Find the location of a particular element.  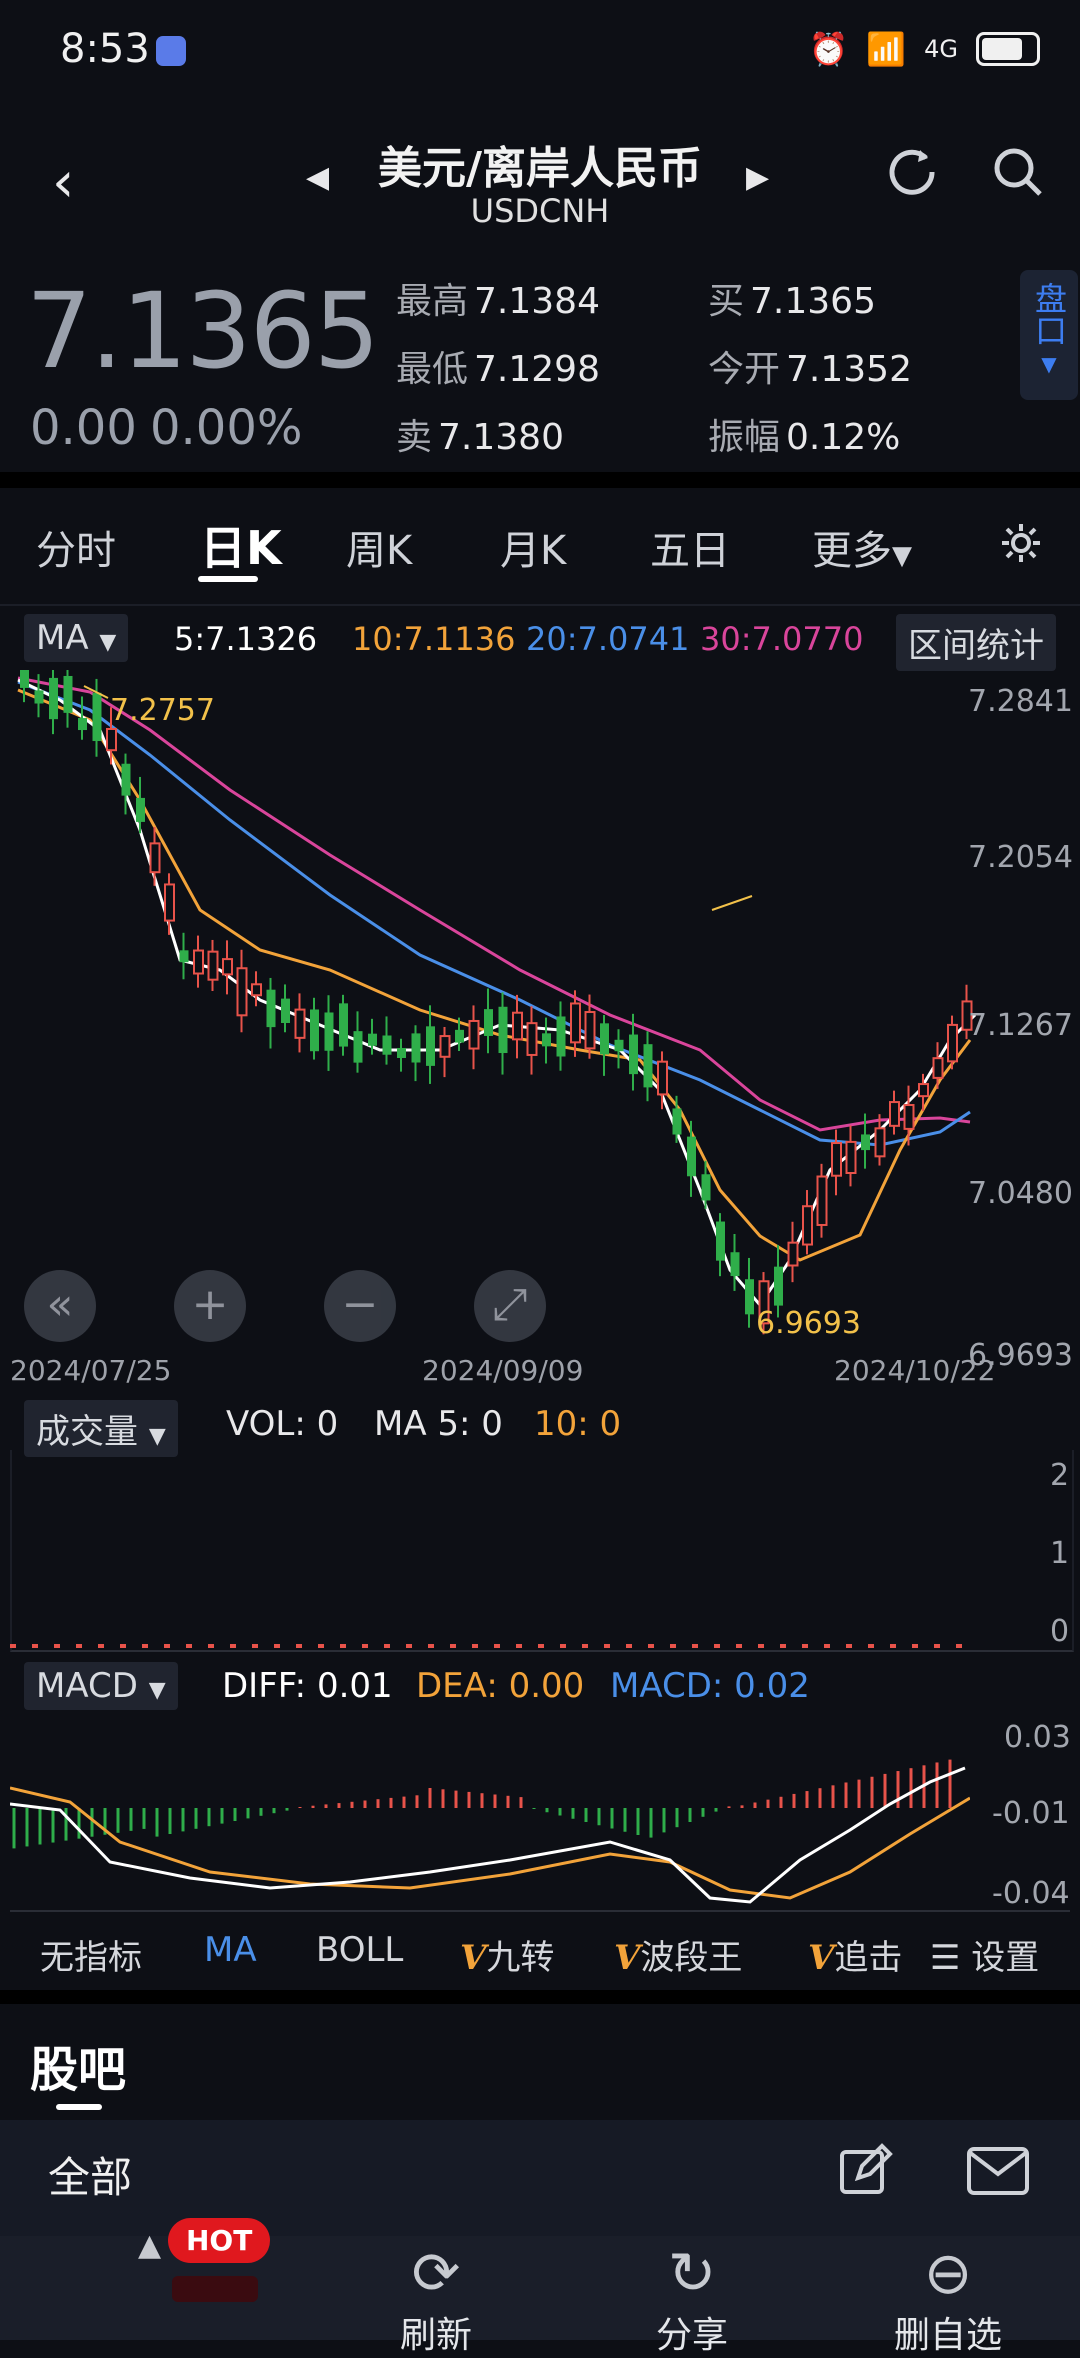

vol-axis-tick: 1 is located at coordinates (1060, 1553).